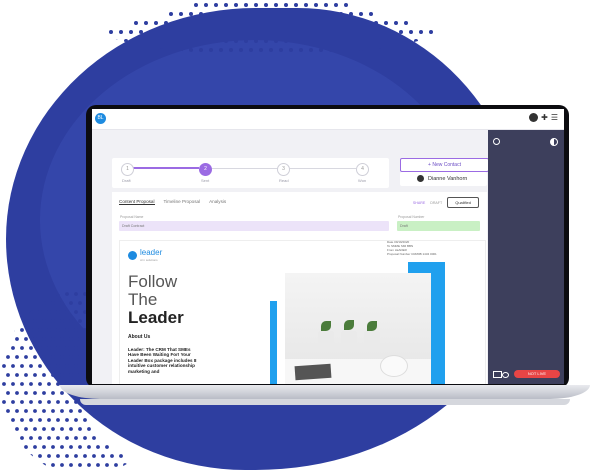 Image resolution: width=599 pixels, height=476 pixels. What do you see at coordinates (419, 203) in the screenshot?
I see `share-button: SHARE` at bounding box center [419, 203].